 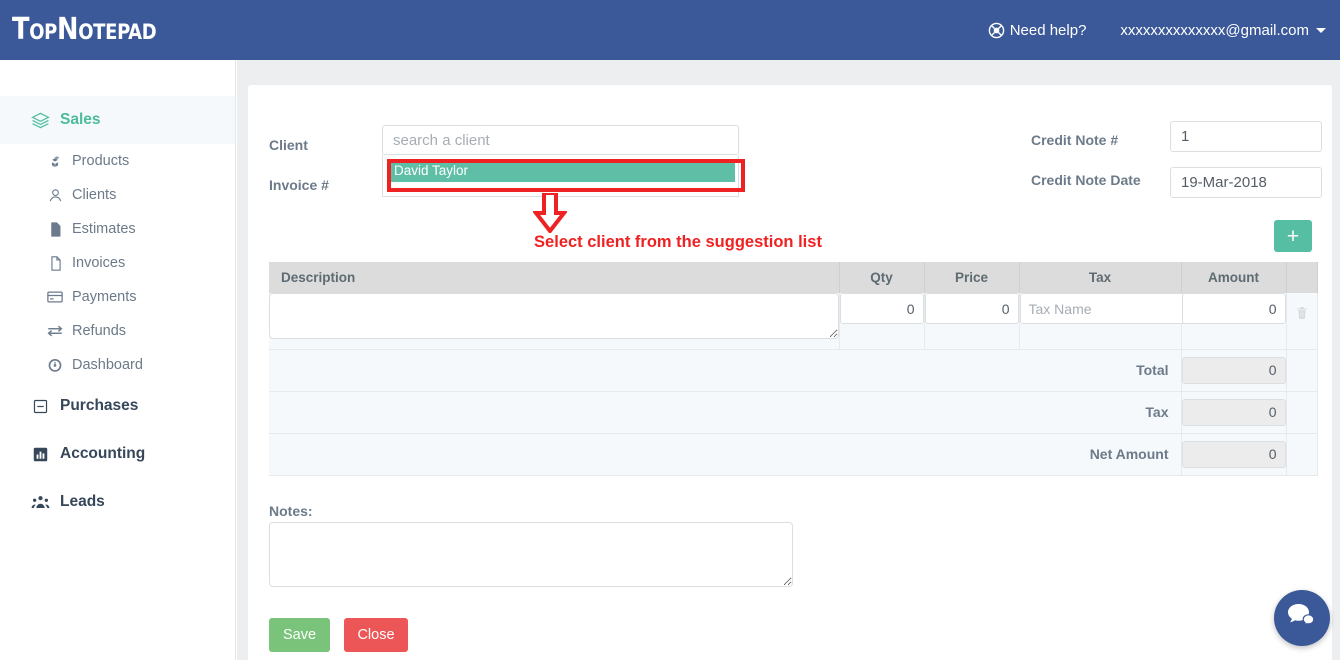 I want to click on tax-input-group, so click(x=1151, y=308).